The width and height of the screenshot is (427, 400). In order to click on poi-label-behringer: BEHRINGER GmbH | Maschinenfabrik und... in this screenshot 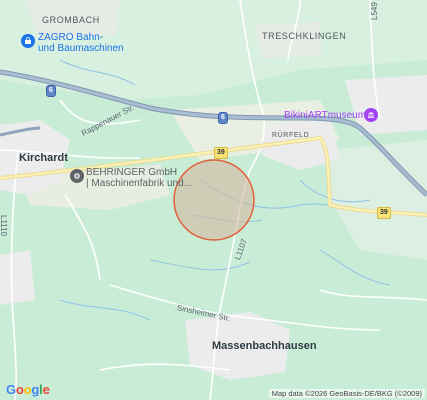, I will do `click(139, 178)`.